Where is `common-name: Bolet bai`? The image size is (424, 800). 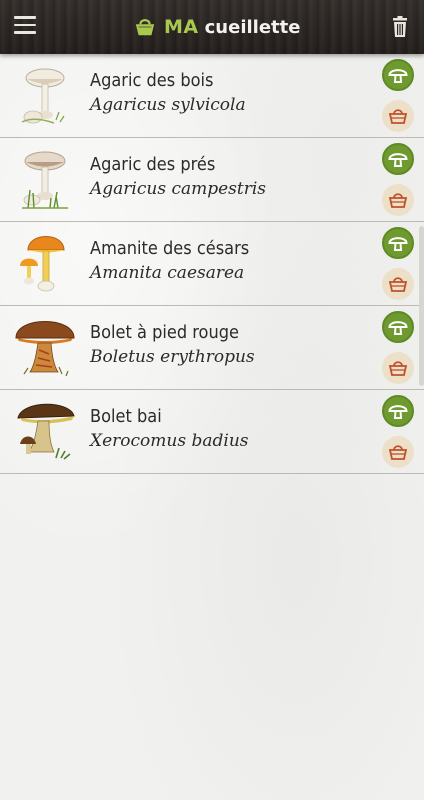
common-name: Bolet bai is located at coordinates (126, 416).